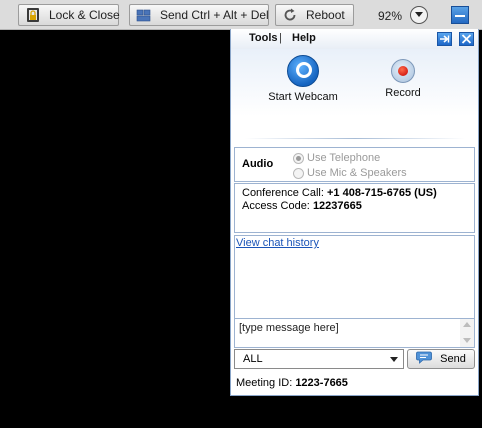  Describe the element at coordinates (403, 71) in the screenshot. I see `record-icon` at that location.